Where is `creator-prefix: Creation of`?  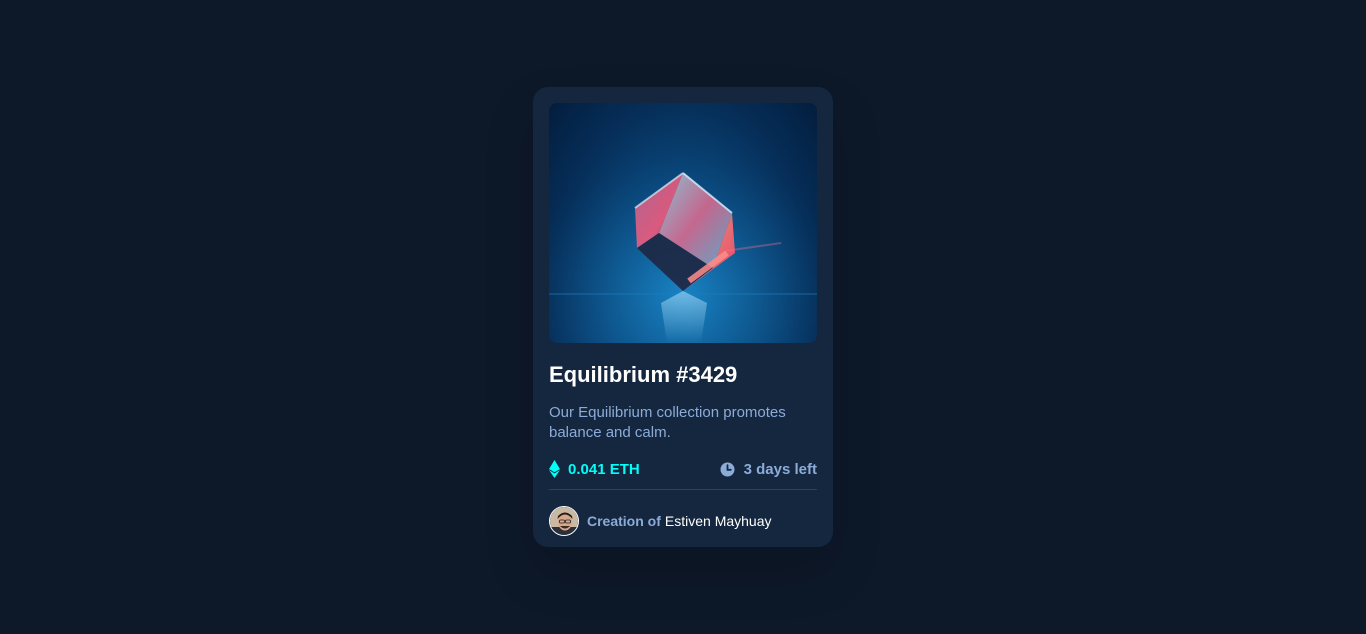 creator-prefix: Creation of is located at coordinates (624, 521).